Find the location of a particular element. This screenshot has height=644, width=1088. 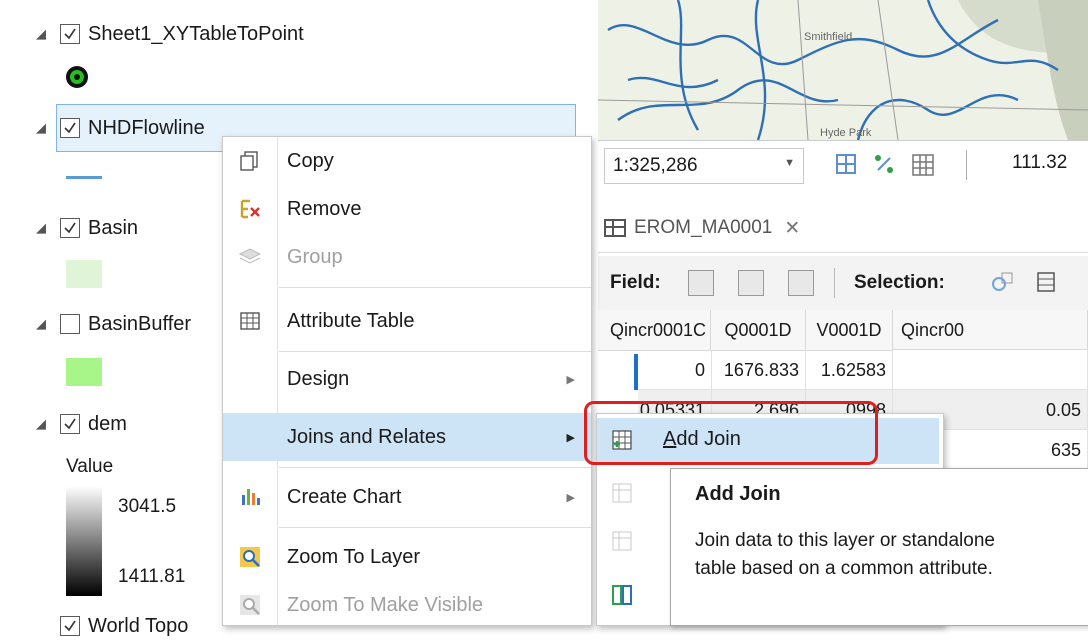

menu-item-copy: Copy is located at coordinates (407, 161).